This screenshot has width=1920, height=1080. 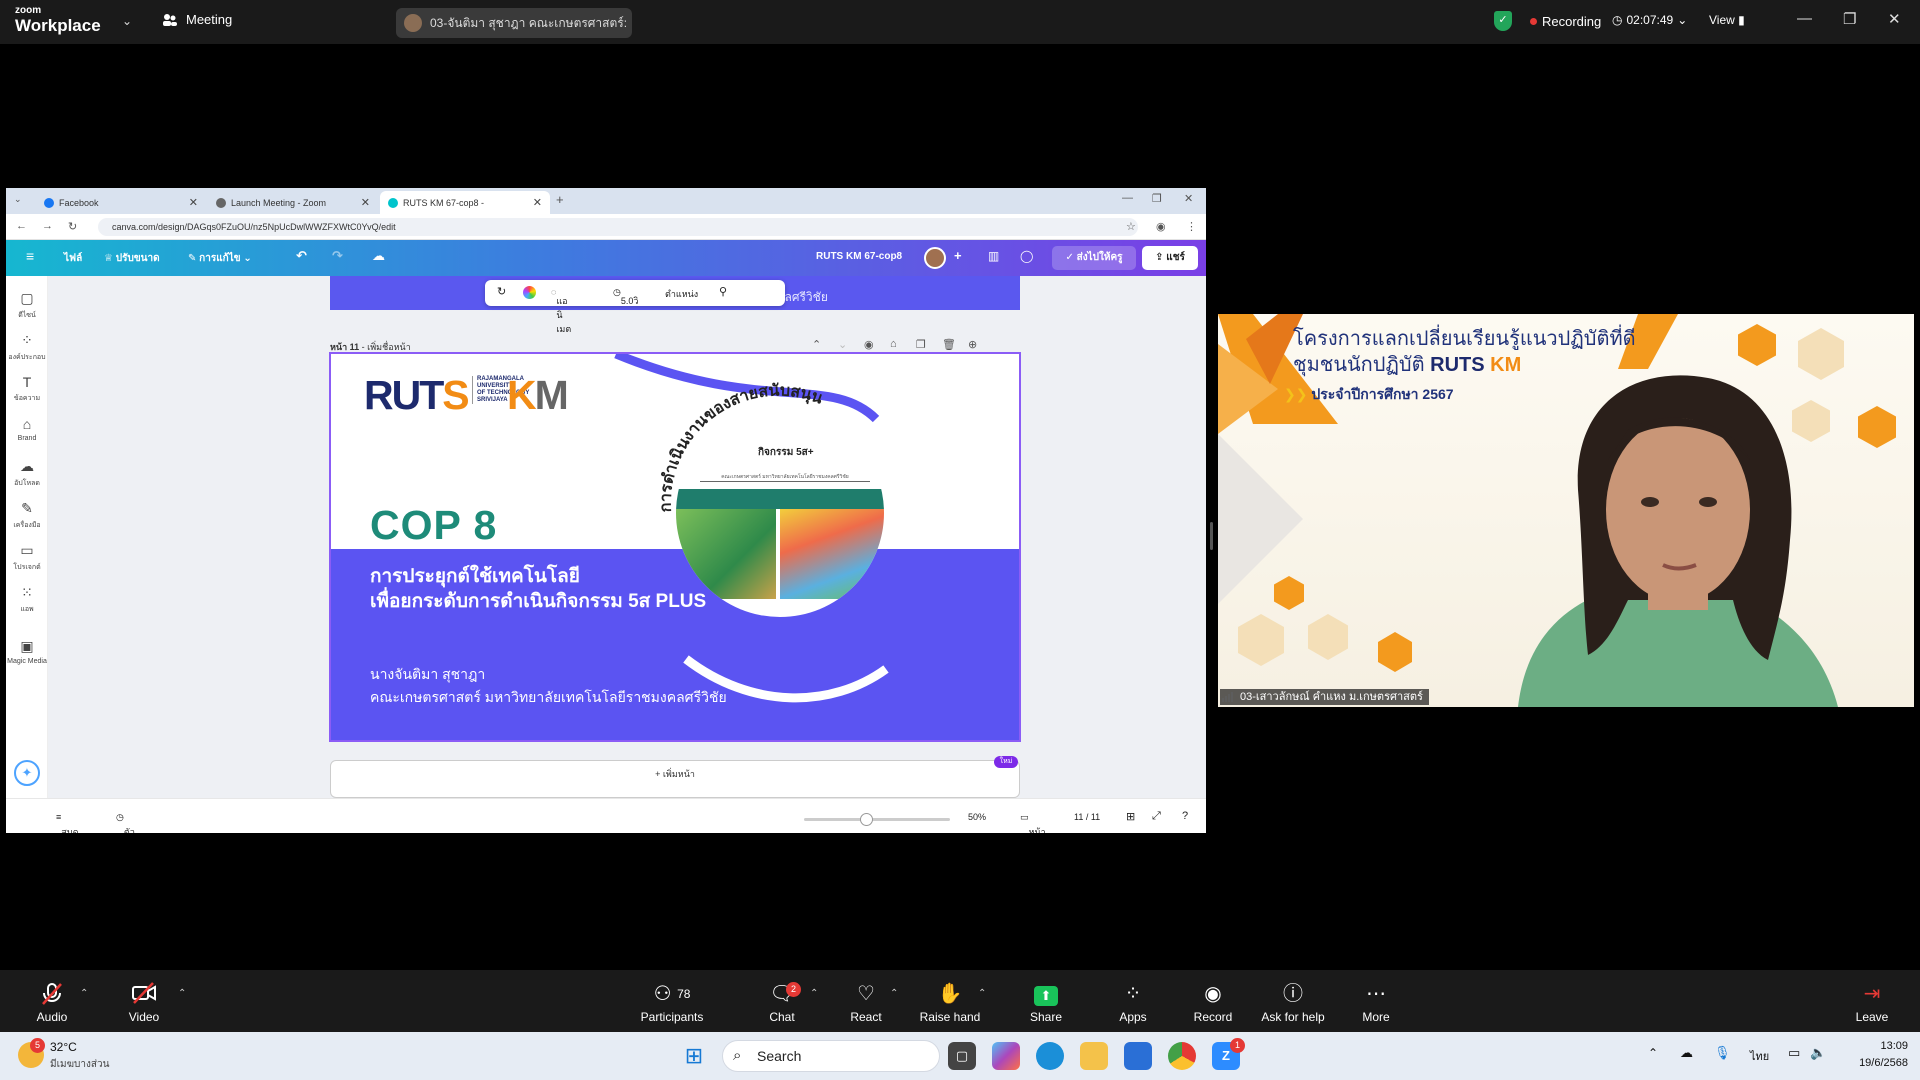 What do you see at coordinates (1686, 1053) in the screenshot?
I see `network-icon: ☁` at bounding box center [1686, 1053].